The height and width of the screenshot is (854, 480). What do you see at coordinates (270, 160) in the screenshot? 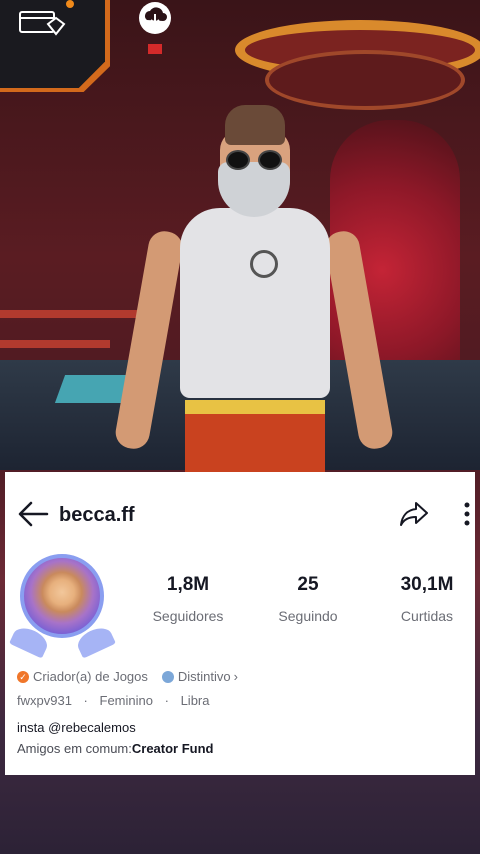
I see `sunglasses-right` at bounding box center [270, 160].